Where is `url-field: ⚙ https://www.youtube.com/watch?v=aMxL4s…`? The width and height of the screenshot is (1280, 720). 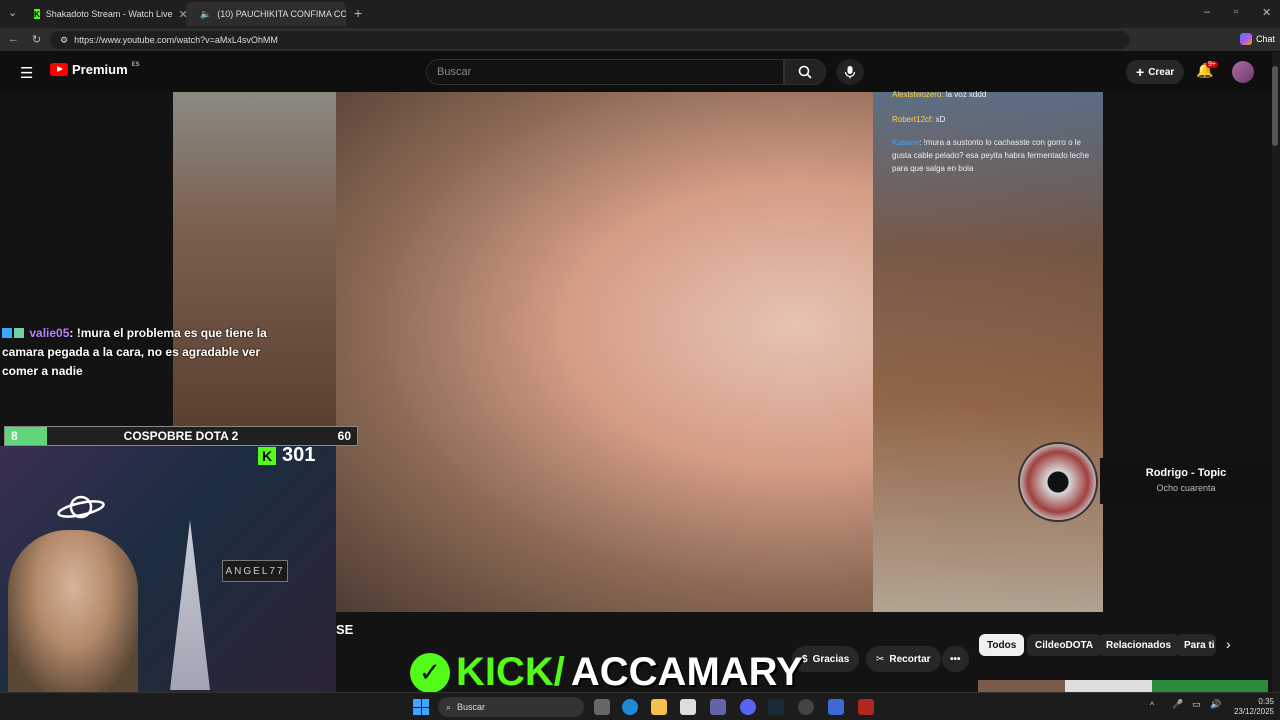 url-field: ⚙ https://www.youtube.com/watch?v=aMxL4s… is located at coordinates (590, 40).